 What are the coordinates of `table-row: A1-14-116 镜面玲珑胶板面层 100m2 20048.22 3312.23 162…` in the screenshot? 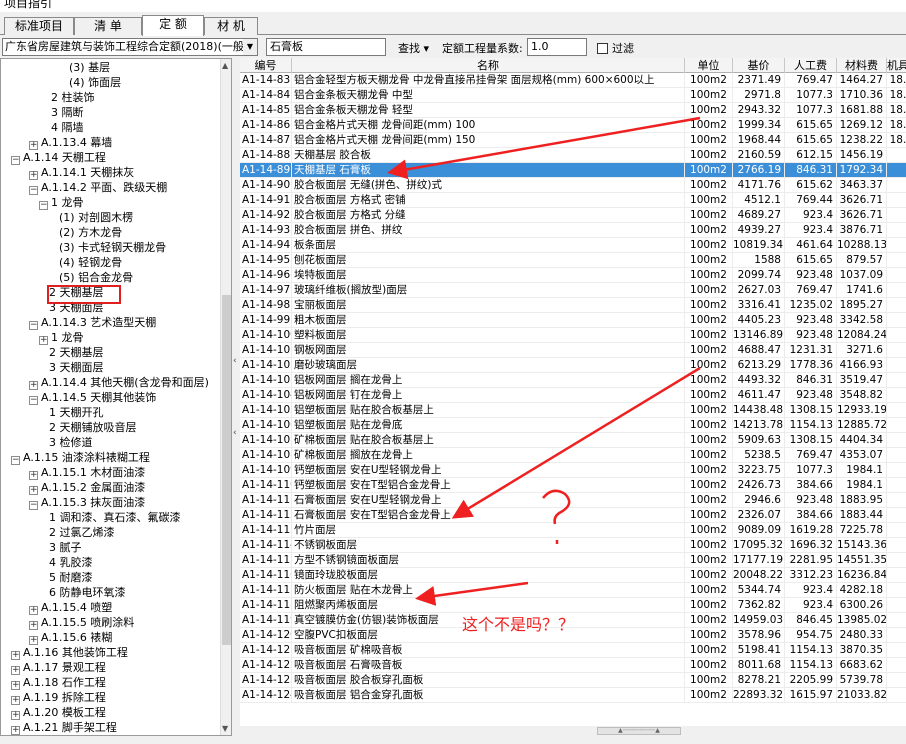 It's located at (573, 575).